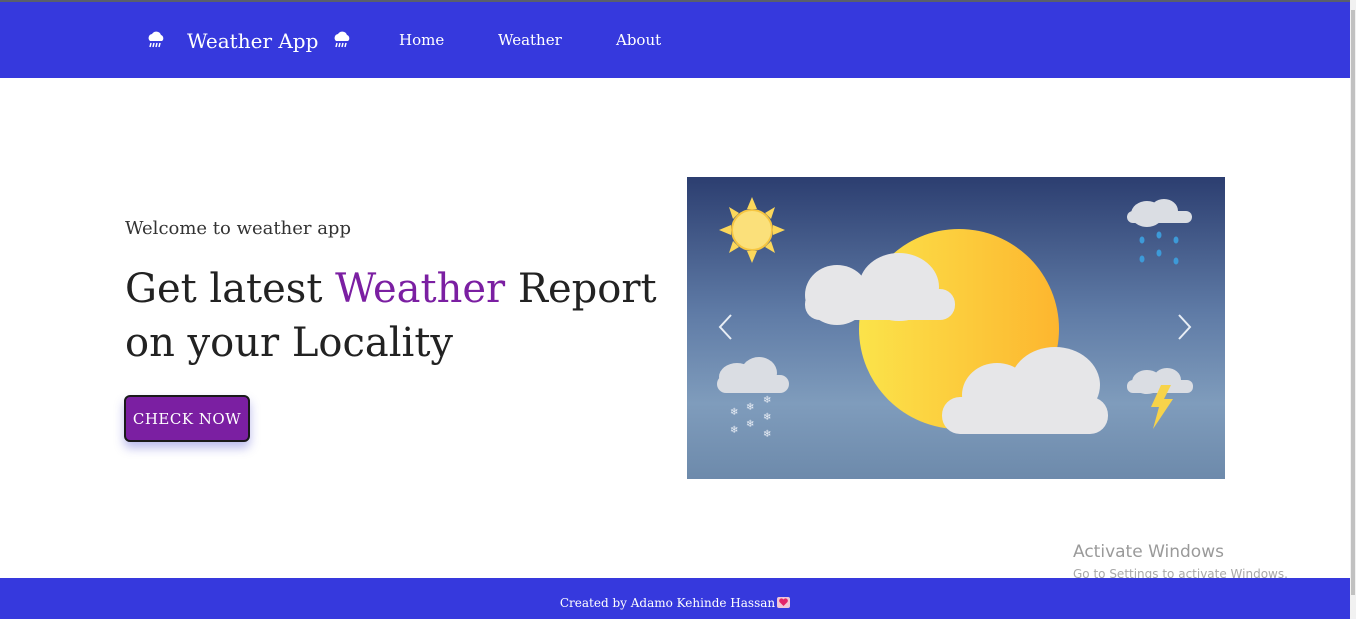 This screenshot has width=1356, height=619. I want to click on nav-link-about: About, so click(638, 40).